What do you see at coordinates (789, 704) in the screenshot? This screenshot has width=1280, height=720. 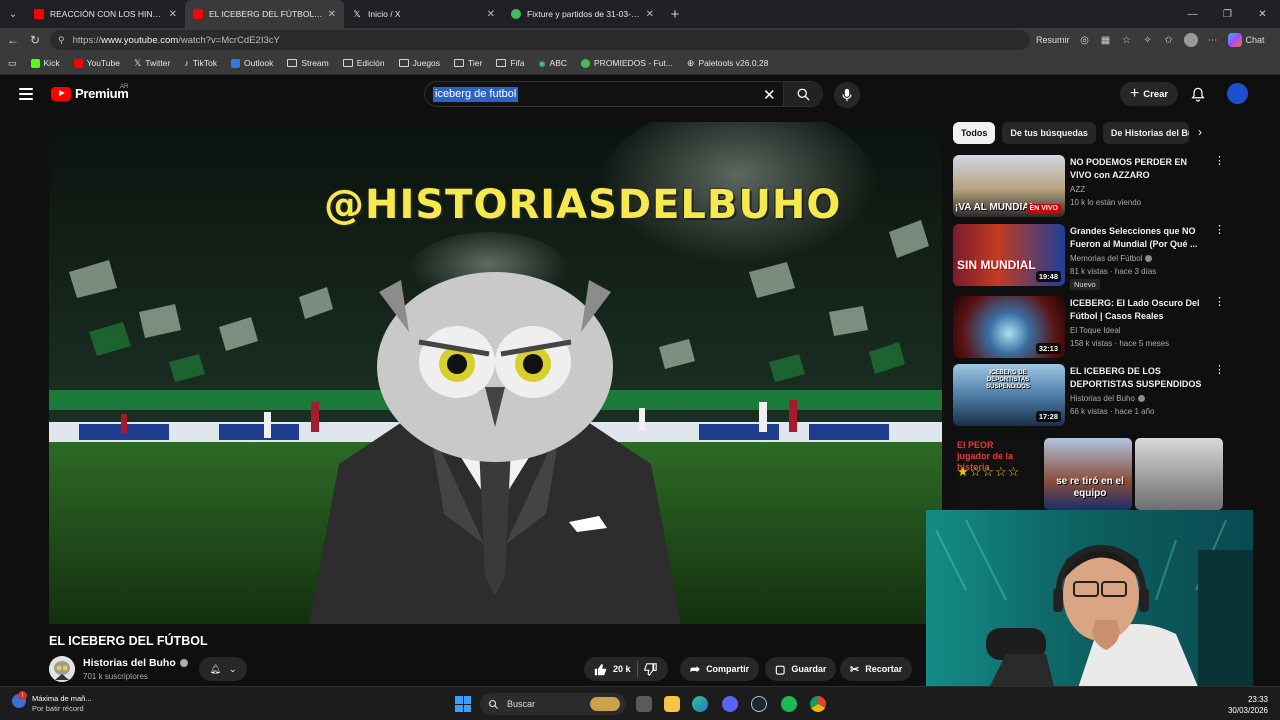 I see `spotify-icon` at bounding box center [789, 704].